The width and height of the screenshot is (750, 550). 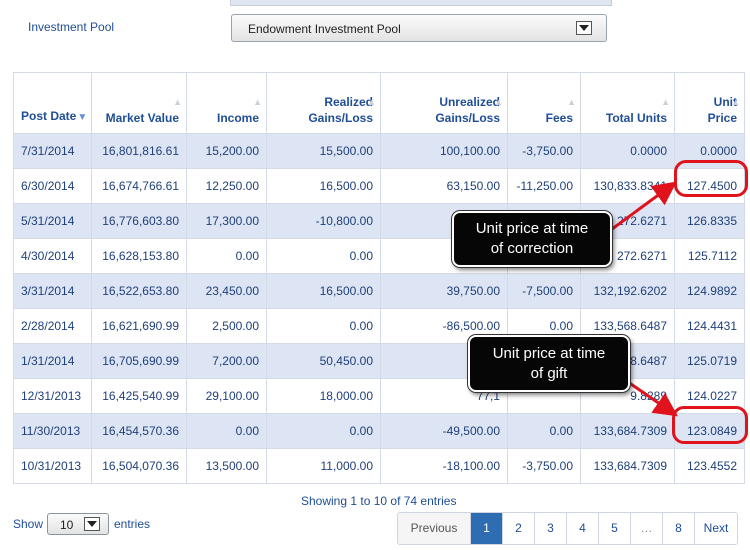 I want to click on page-button: 3, so click(x=551, y=528).